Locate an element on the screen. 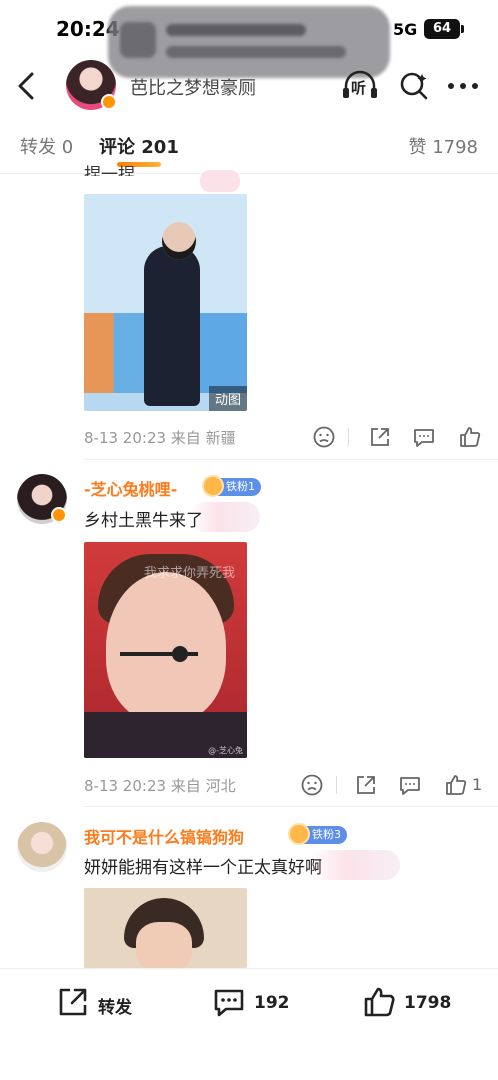  repost-label: 转发 is located at coordinates (115, 1008).